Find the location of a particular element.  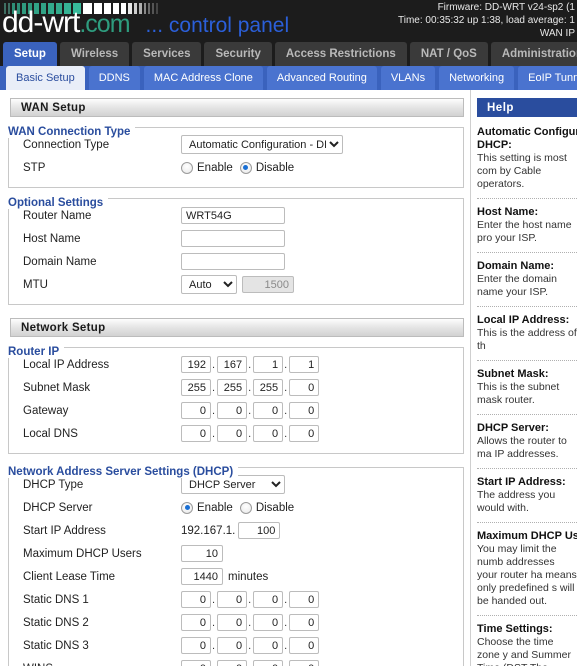

connection-type-select: Automatic Configuration - DHCP is located at coordinates (262, 144).